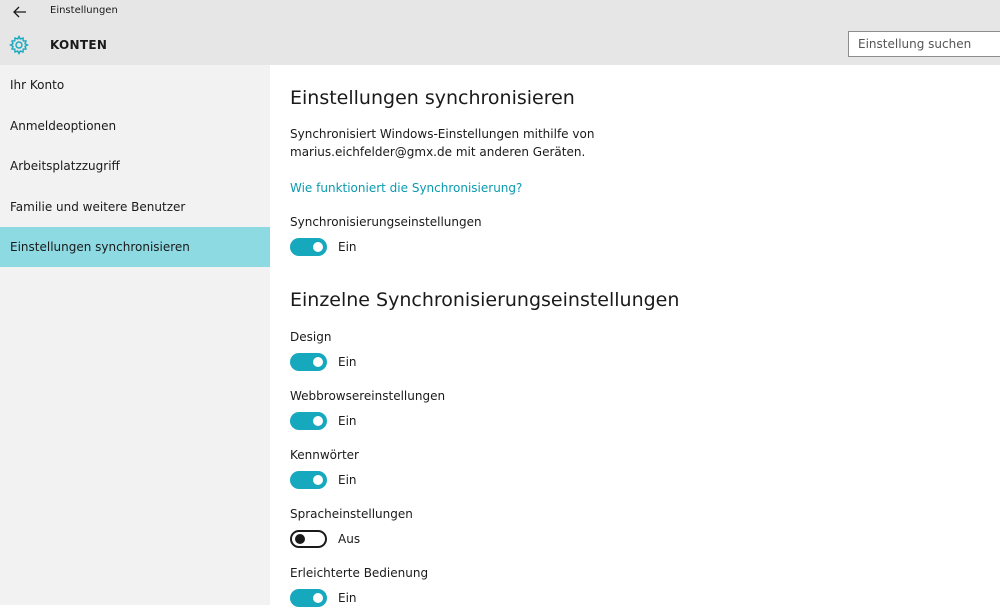 Image resolution: width=1000 pixels, height=607 pixels. Describe the element at coordinates (351, 514) in the screenshot. I see `language-label: Spracheinstellungen` at that location.